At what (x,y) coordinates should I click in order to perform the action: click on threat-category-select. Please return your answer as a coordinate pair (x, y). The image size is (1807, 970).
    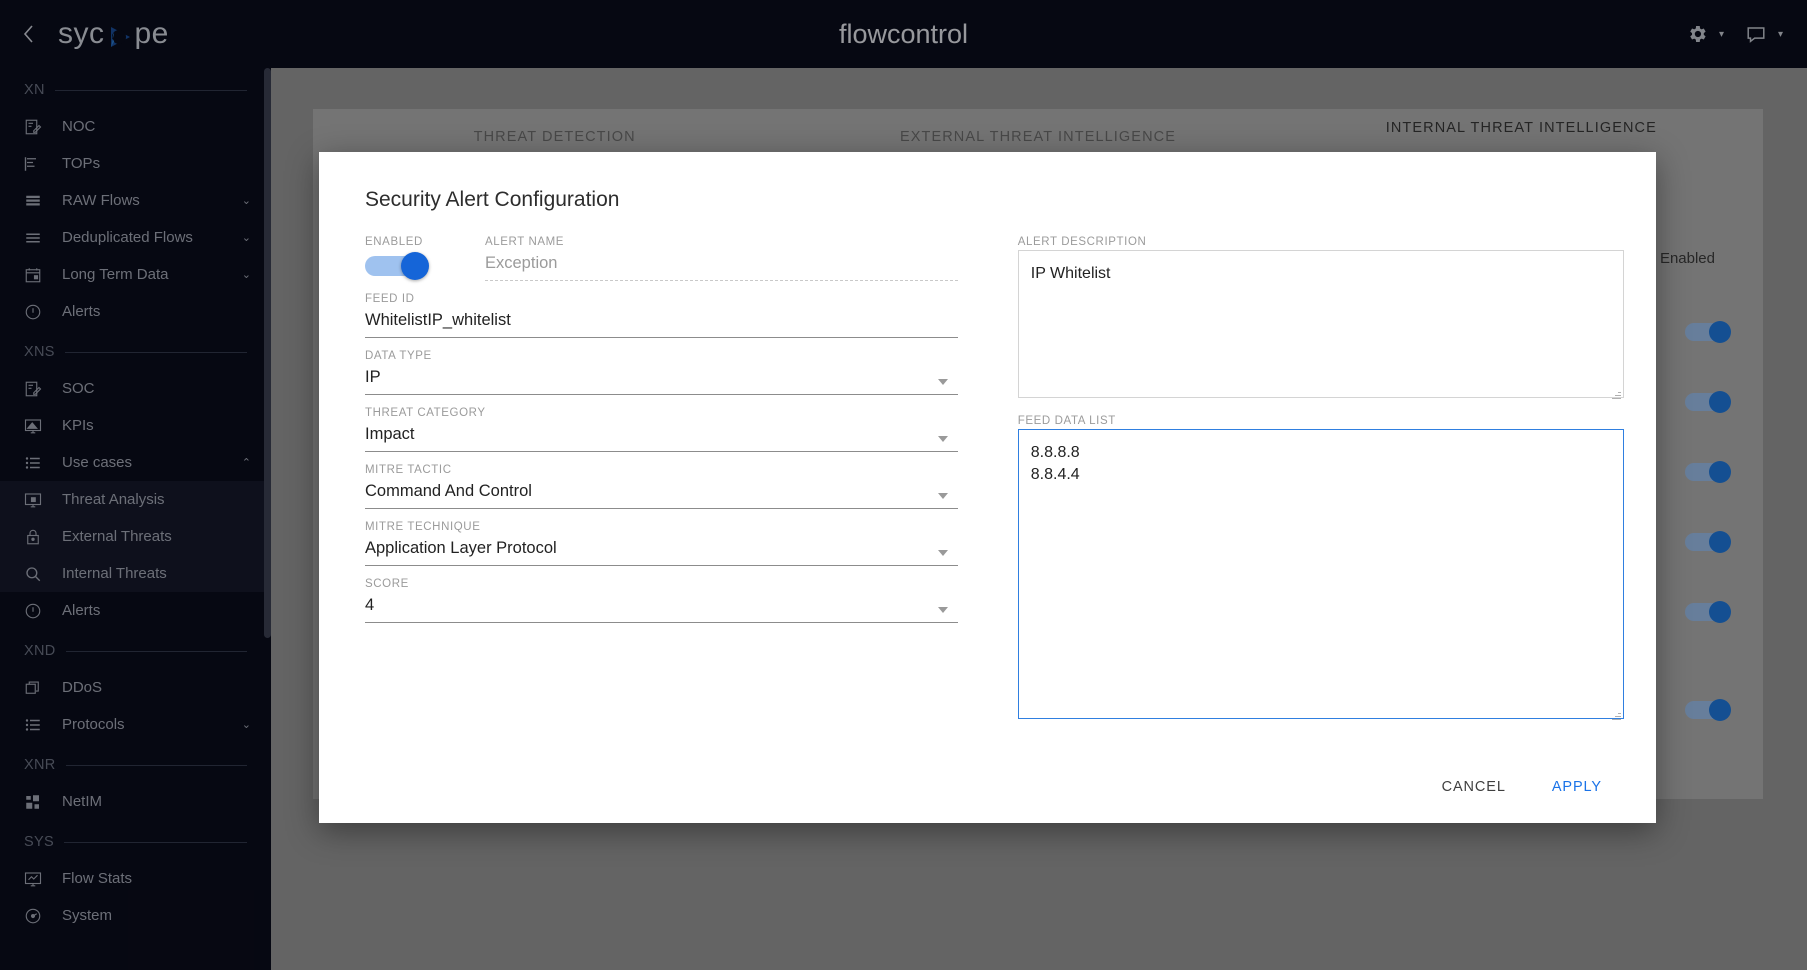
    Looking at the image, I should click on (661, 436).